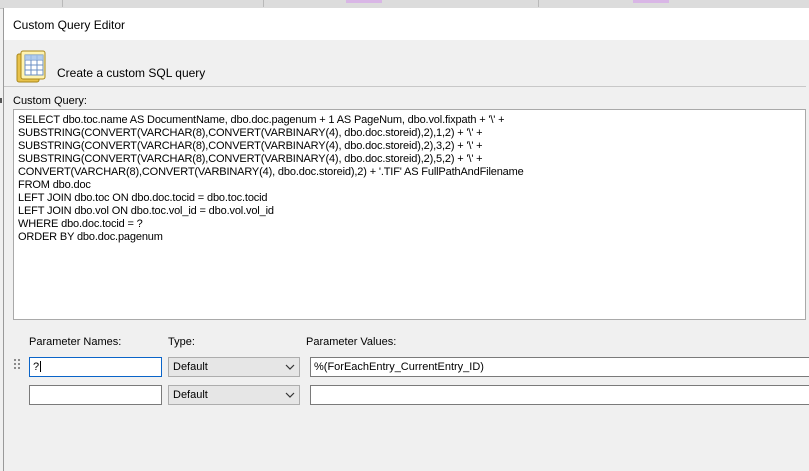 Image resolution: width=809 pixels, height=471 pixels. What do you see at coordinates (75, 342) in the screenshot?
I see `parameter-names-header: Parameter Names:` at bounding box center [75, 342].